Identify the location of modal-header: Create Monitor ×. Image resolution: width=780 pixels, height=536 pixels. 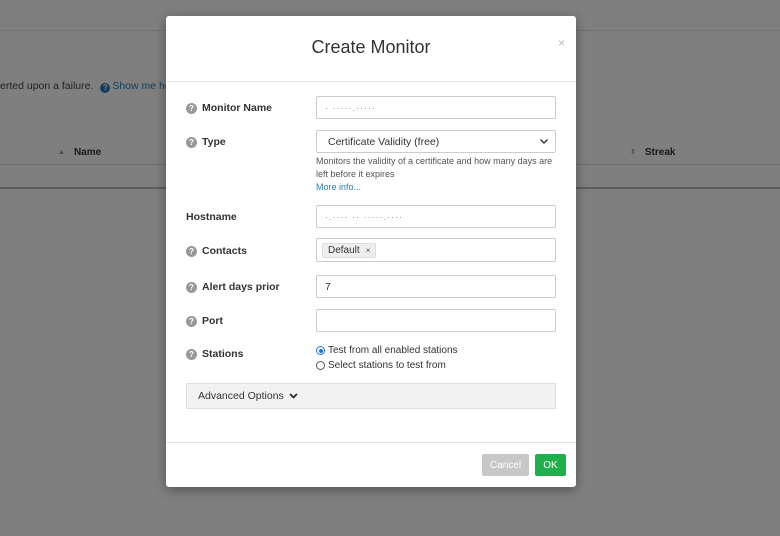
(371, 49).